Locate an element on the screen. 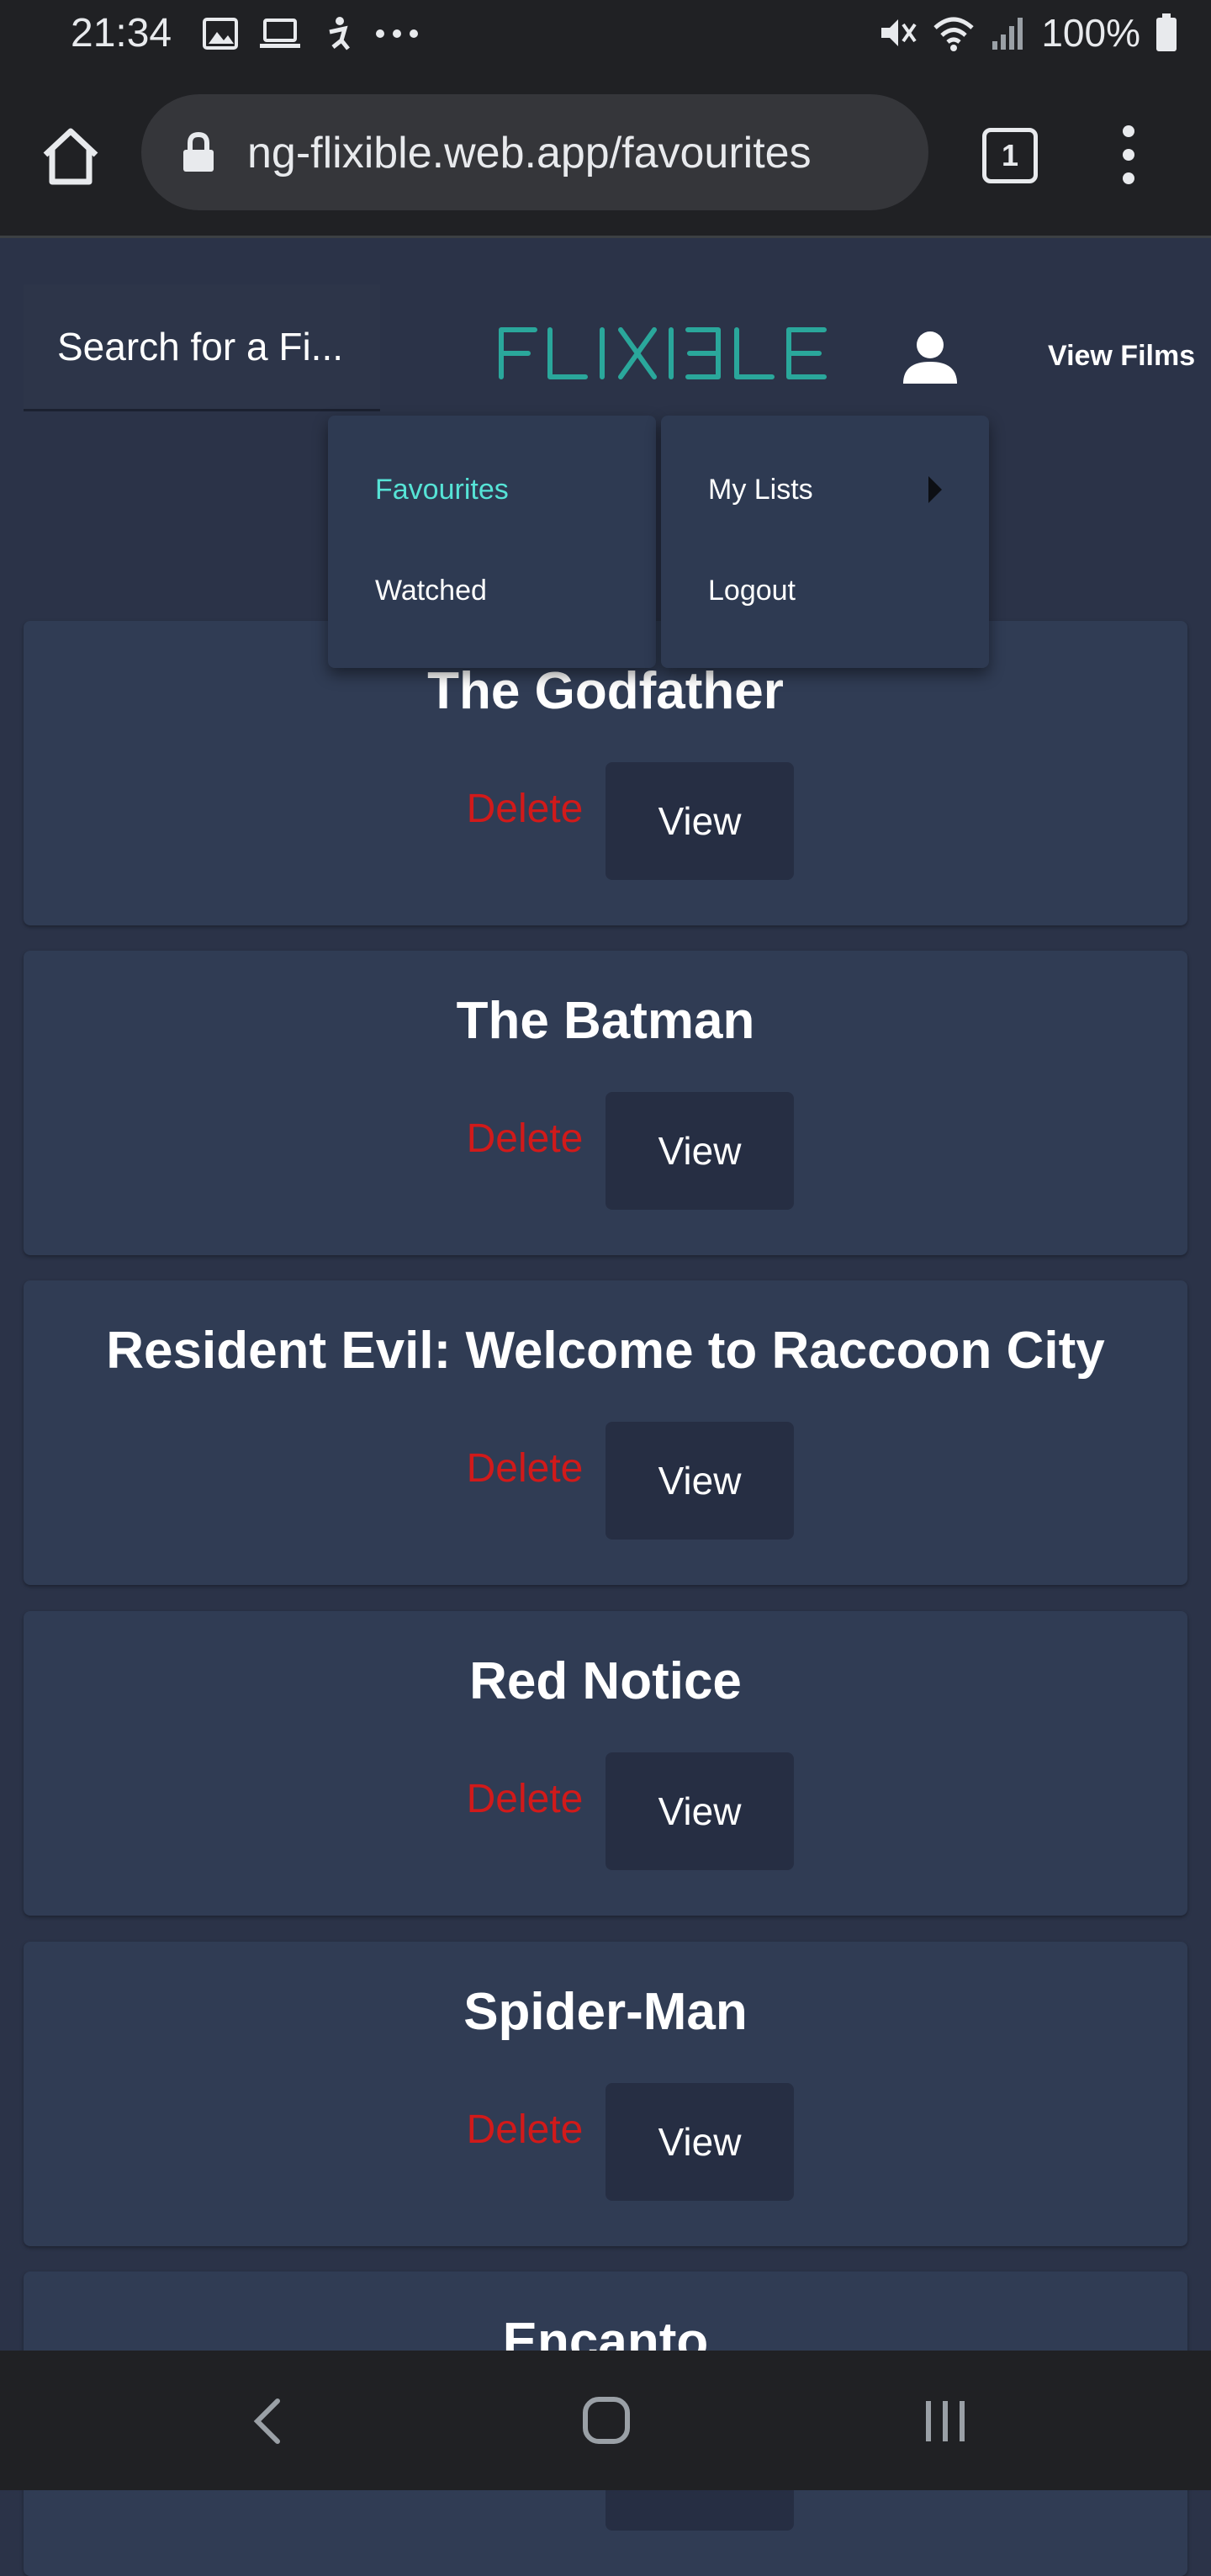  view-films-link: View Films is located at coordinates (1121, 356).